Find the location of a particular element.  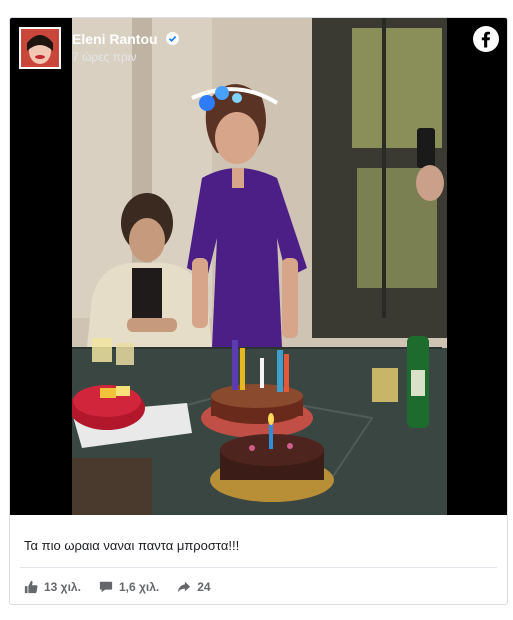

comment-bubble-icon is located at coordinates (106, 587).